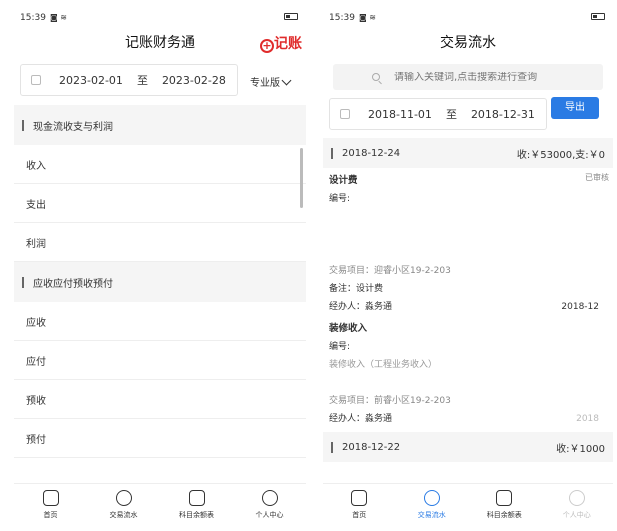 This screenshot has height=531, width=617. What do you see at coordinates (73, 284) in the screenshot?
I see `section-title: 应收应付预收预付` at bounding box center [73, 284].